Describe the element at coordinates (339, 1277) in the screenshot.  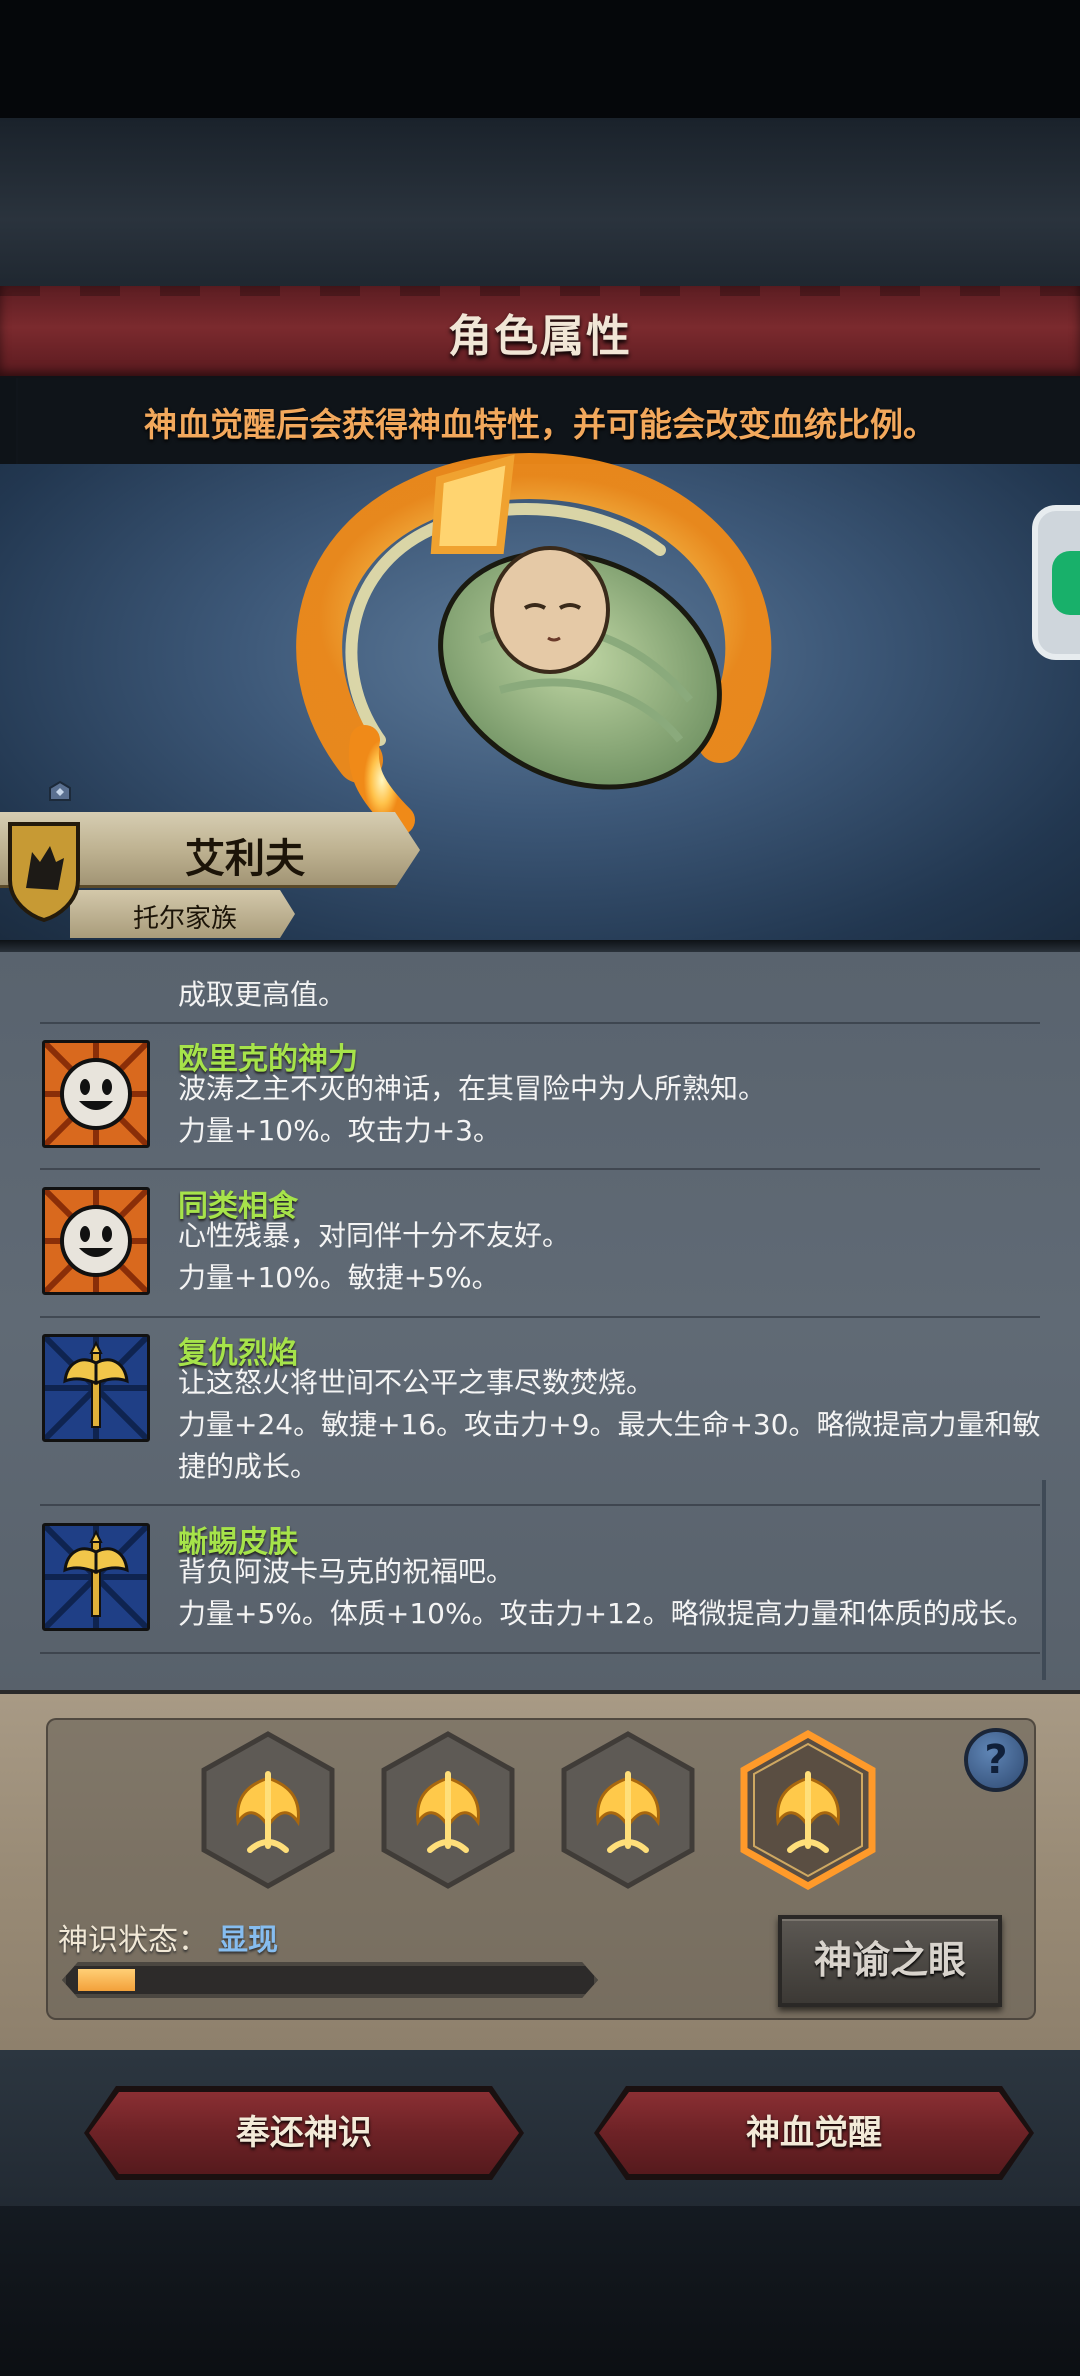
I see `trait-effect: 力量+10%。敏捷+5%。` at that location.